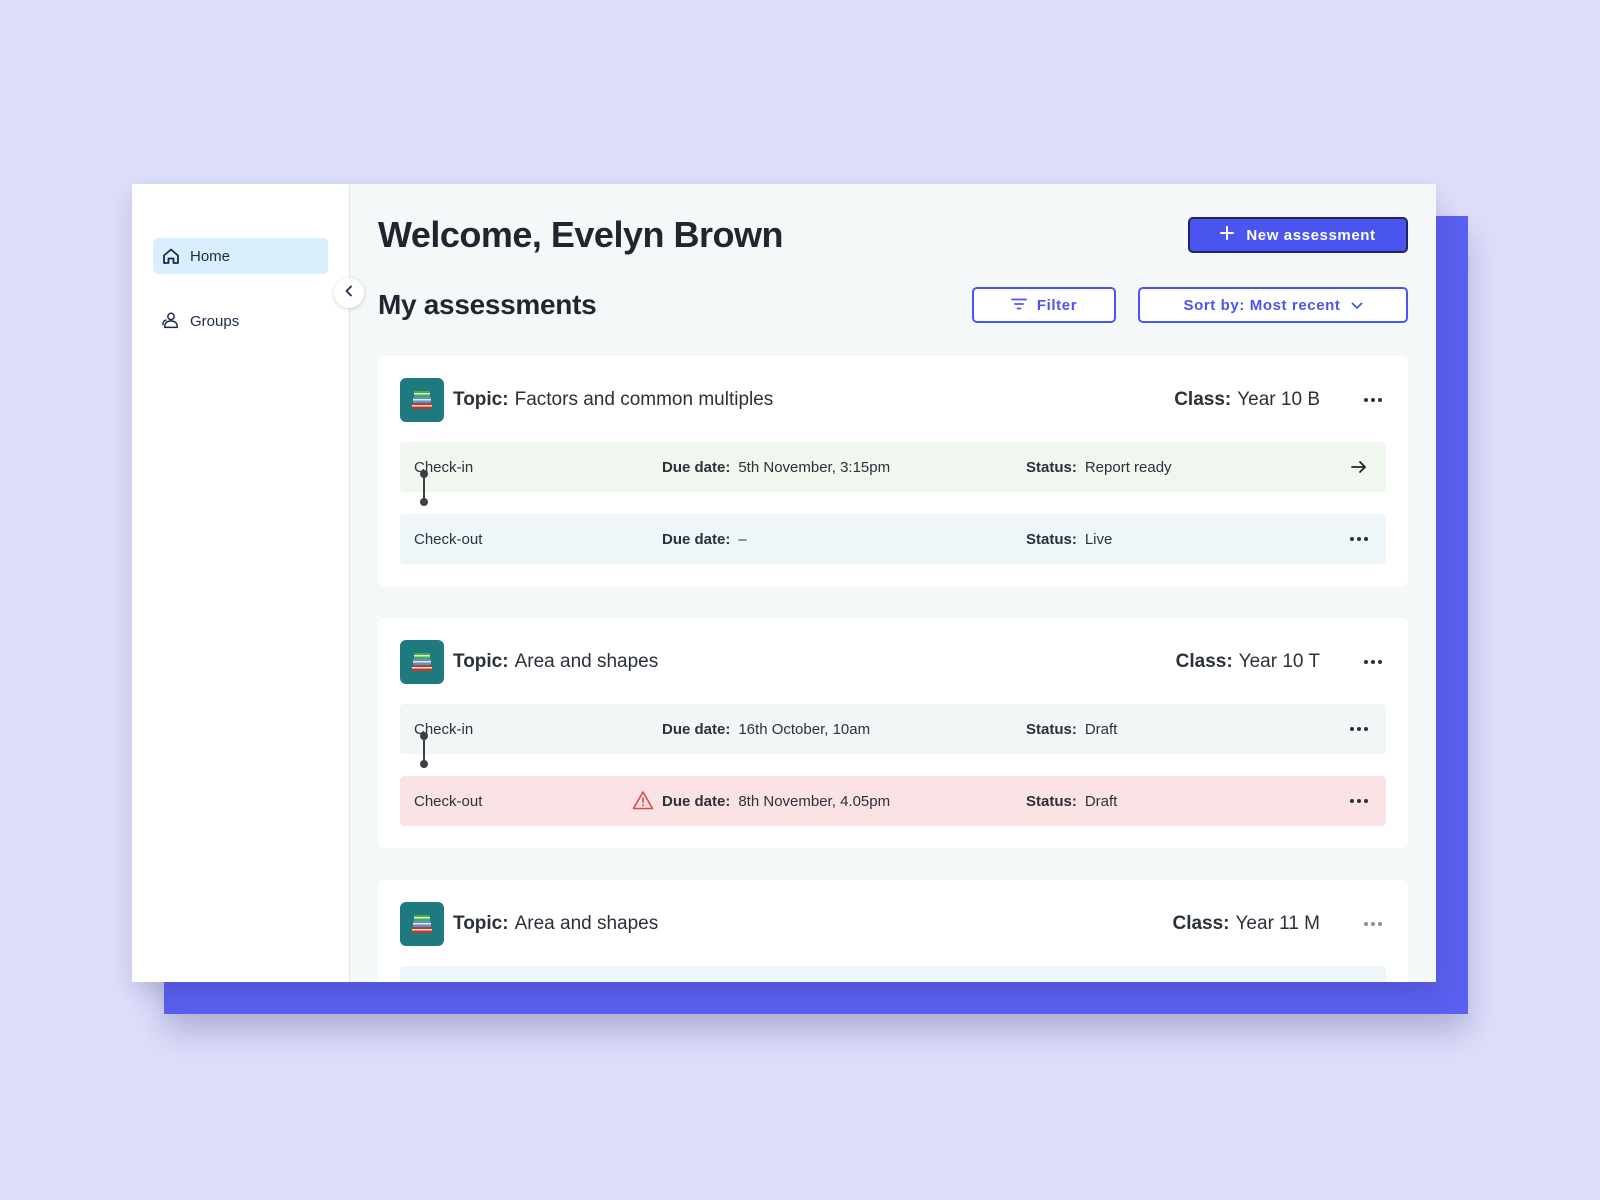 This screenshot has height=1200, width=1600. What do you see at coordinates (644, 399) in the screenshot?
I see `topic-value: Factors and common multiples` at bounding box center [644, 399].